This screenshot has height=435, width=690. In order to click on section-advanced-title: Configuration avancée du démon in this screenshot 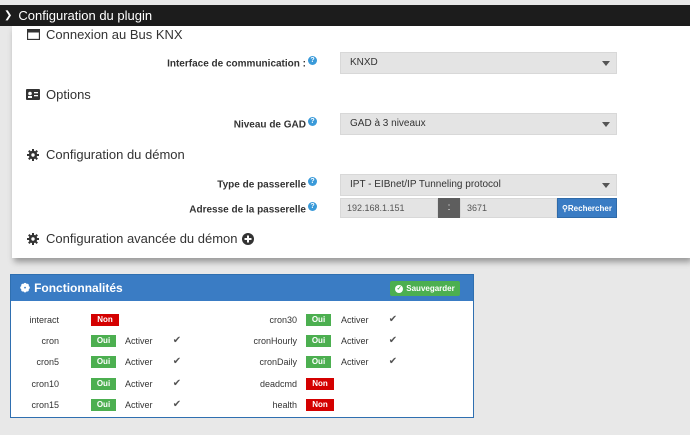, I will do `click(142, 238)`.